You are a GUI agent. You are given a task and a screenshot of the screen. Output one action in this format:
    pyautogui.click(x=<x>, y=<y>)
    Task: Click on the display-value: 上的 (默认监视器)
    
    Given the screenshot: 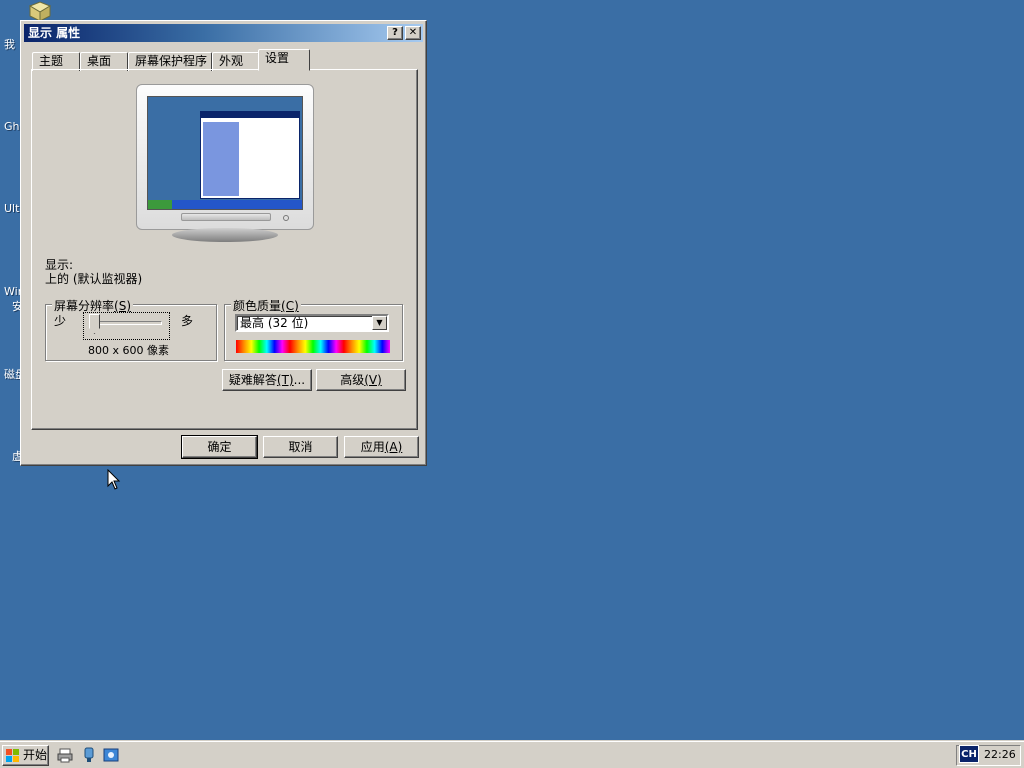 What is the action you would take?
    pyautogui.click(x=94, y=279)
    